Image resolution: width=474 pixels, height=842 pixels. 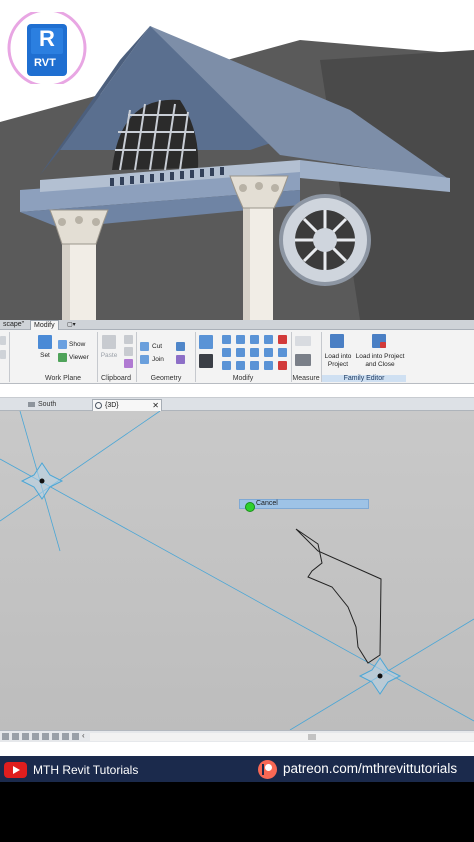 What do you see at coordinates (282, 737) in the screenshot?
I see `horizontal-scrollbar` at bounding box center [282, 737].